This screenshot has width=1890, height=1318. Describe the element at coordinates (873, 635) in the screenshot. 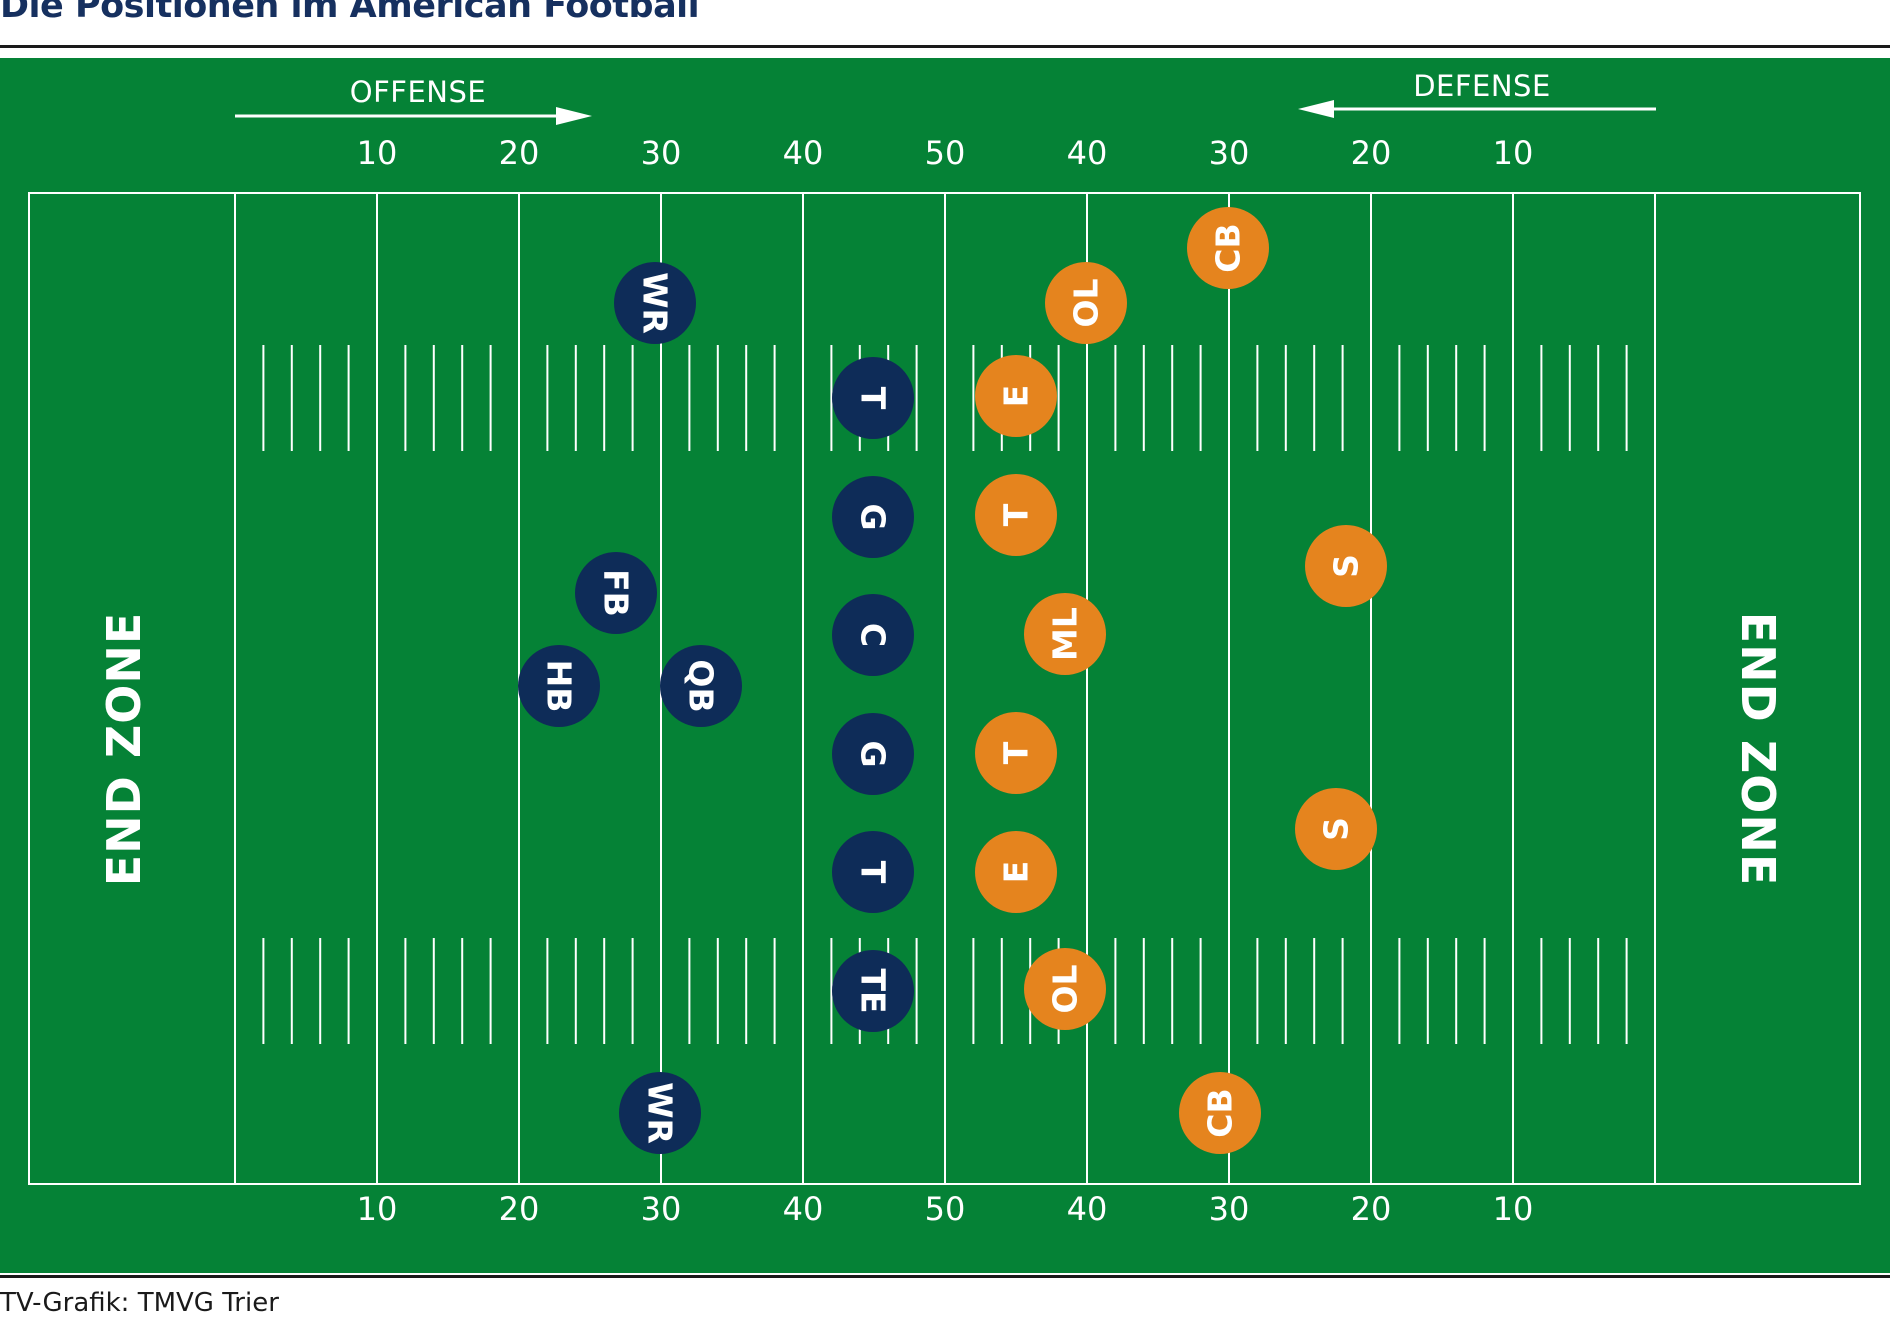

I see `offense-player-label: C` at that location.